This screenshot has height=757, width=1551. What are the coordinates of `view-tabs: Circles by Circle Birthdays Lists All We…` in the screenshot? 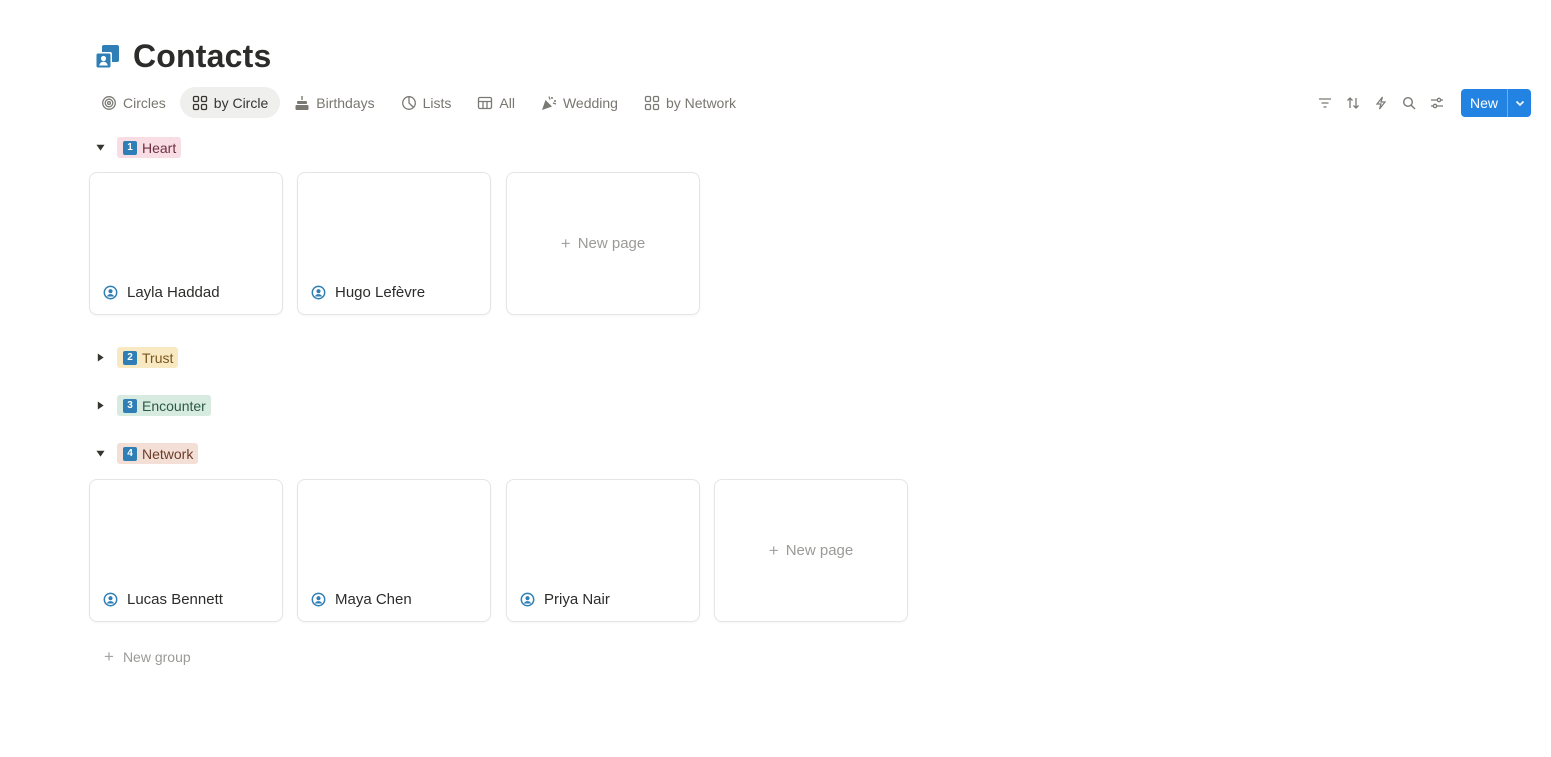 It's located at (418, 102).